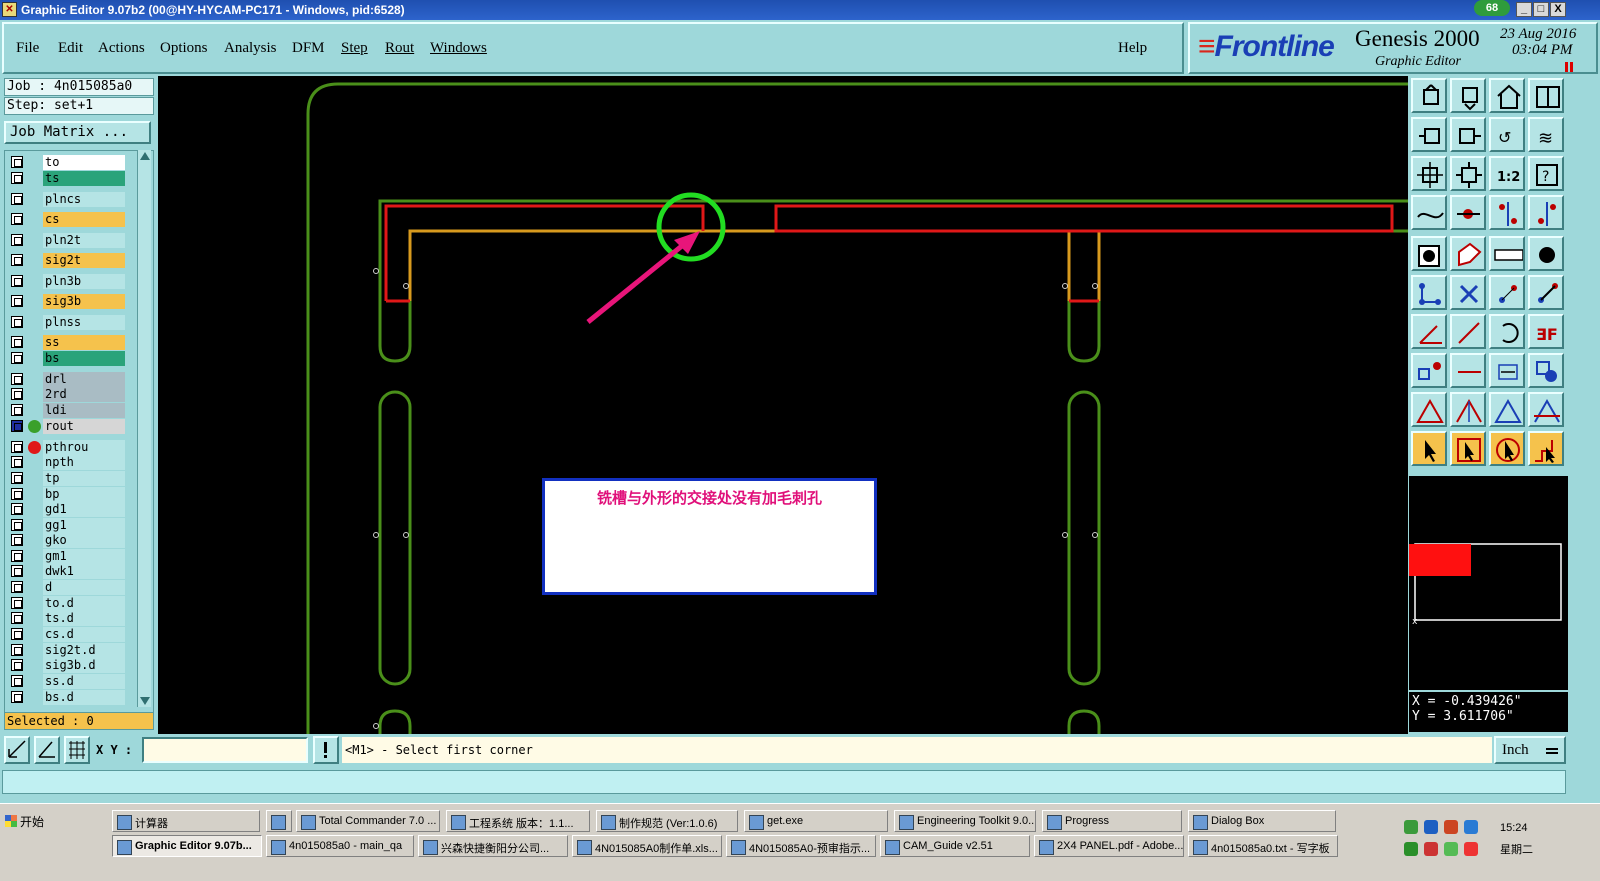 The width and height of the screenshot is (1600, 881). What do you see at coordinates (955, 846) in the screenshot?
I see `taskbar-item: CAM_Guide v2.51` at bounding box center [955, 846].